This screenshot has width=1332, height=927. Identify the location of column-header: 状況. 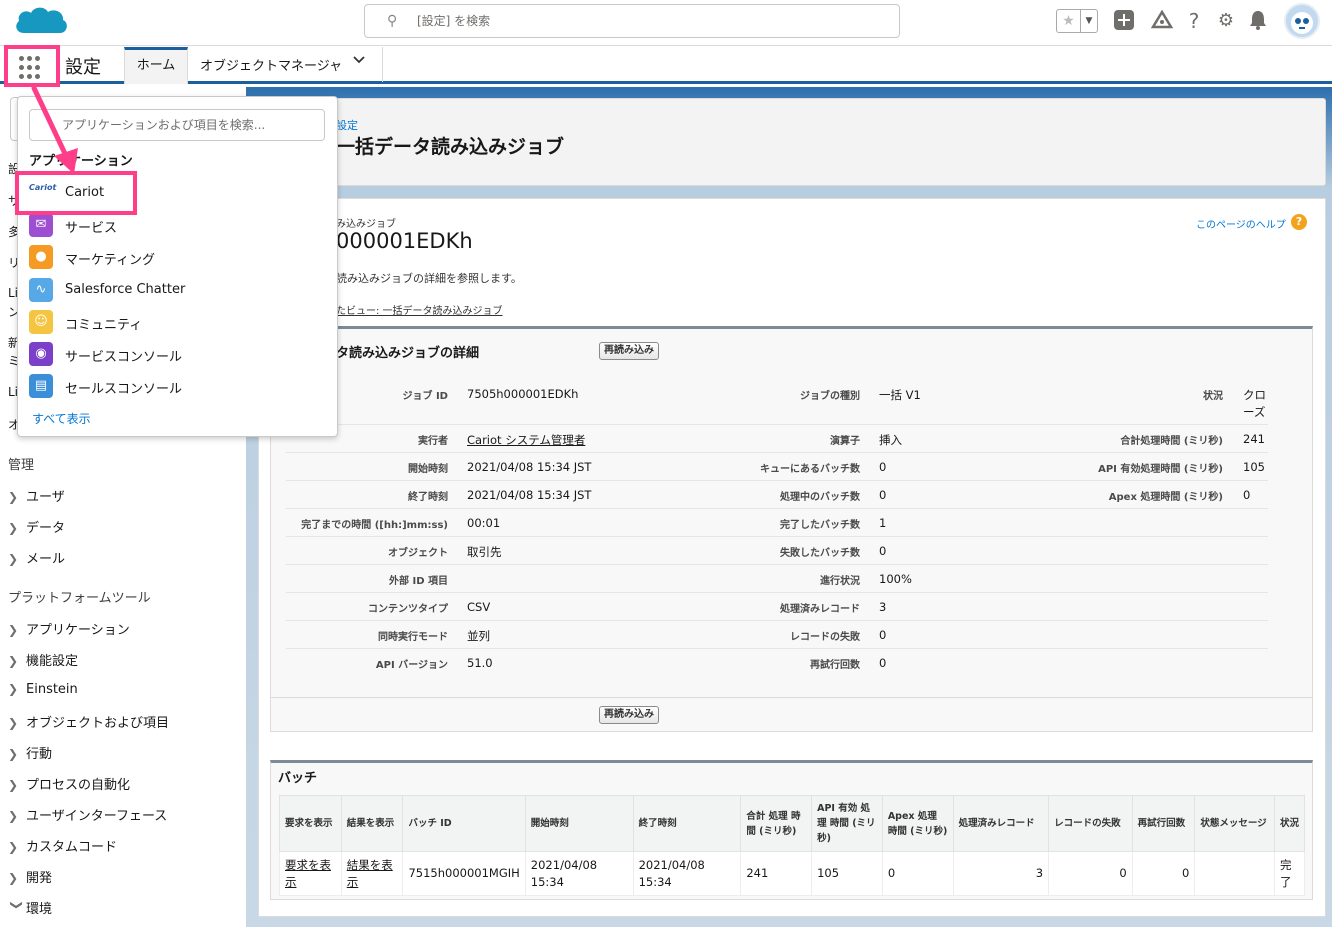
(1289, 823).